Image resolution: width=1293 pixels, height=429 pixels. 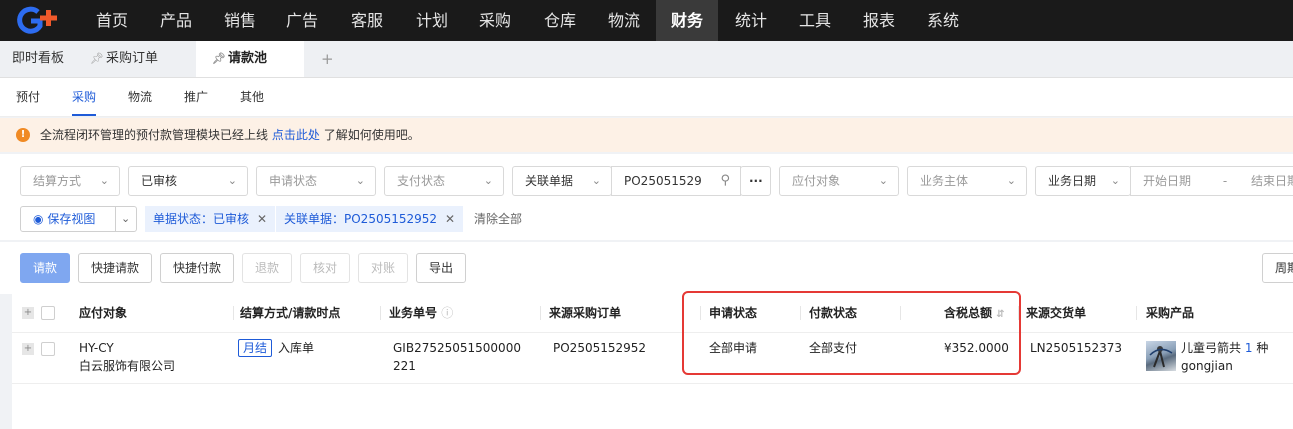 I want to click on nav-item-plan: 计划, so click(x=432, y=20).